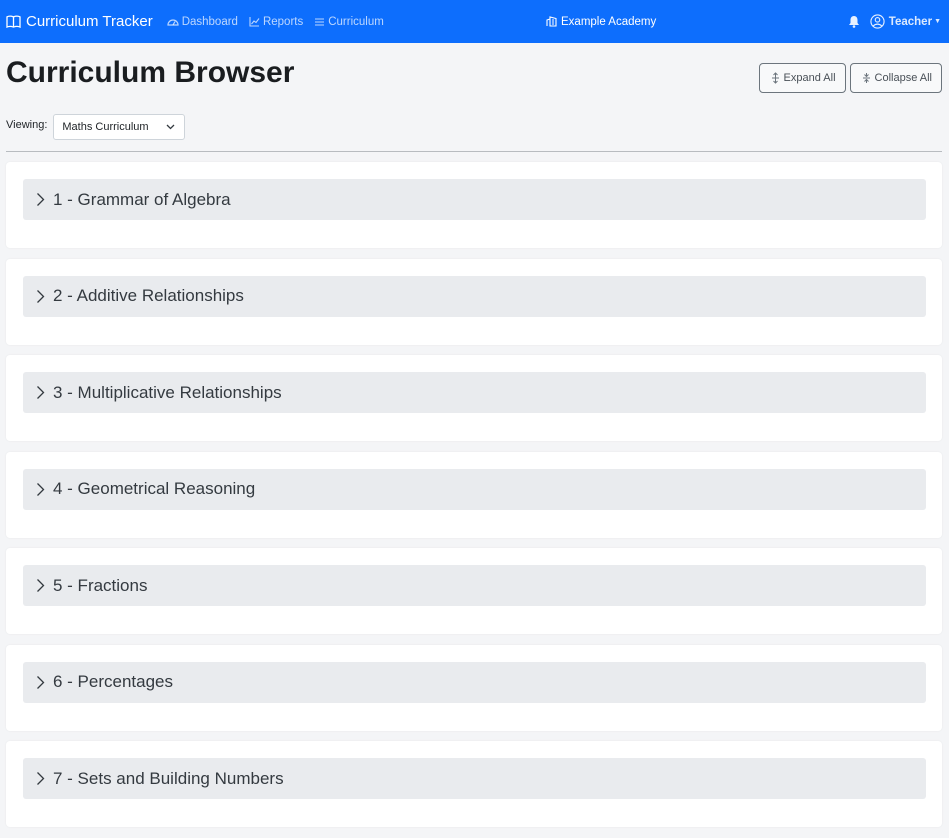 This screenshot has width=949, height=838. Describe the element at coordinates (609, 21) in the screenshot. I see `school-name: Example Academy` at that location.